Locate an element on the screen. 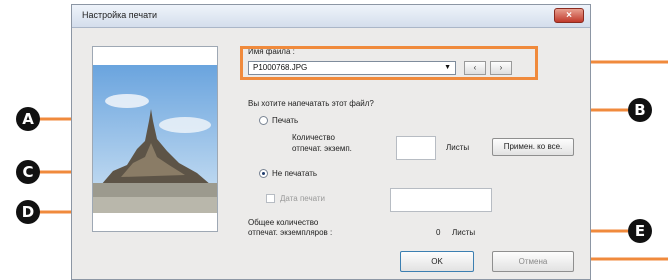 Image resolution: width=668 pixels, height=280 pixels. date-print-field is located at coordinates (441, 200).